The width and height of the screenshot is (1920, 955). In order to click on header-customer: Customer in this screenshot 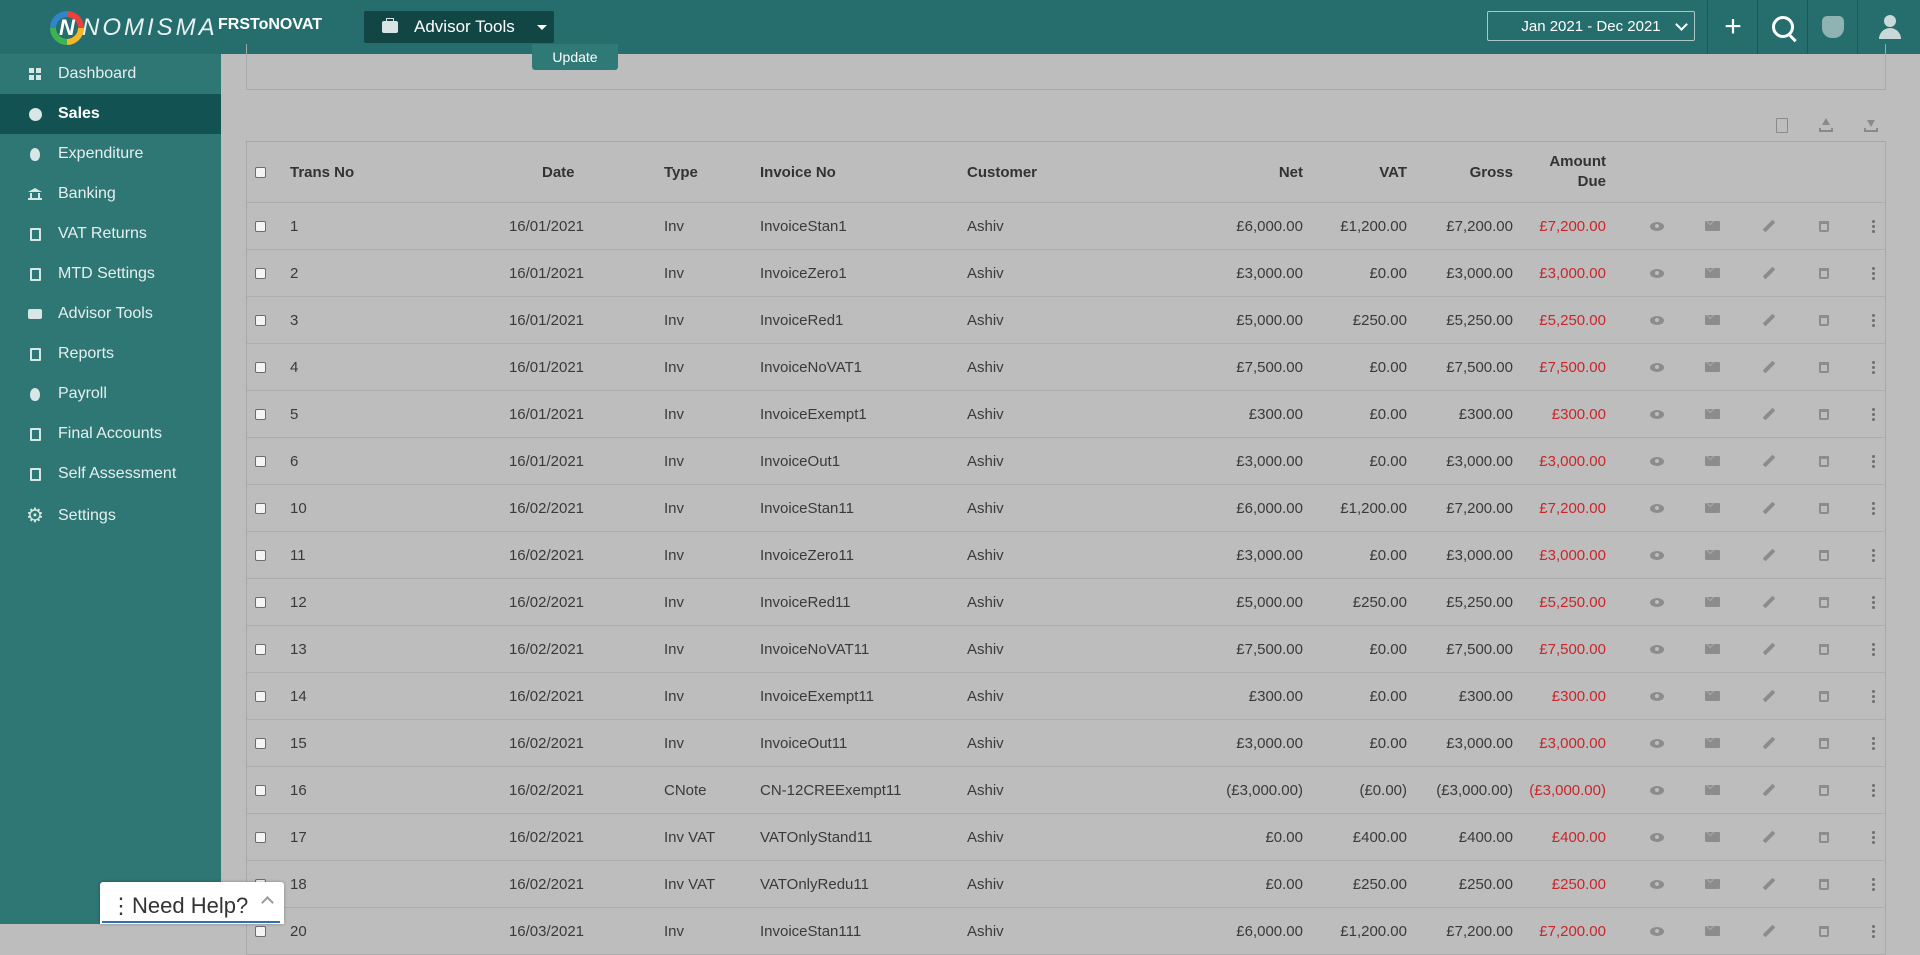, I will do `click(1002, 172)`.